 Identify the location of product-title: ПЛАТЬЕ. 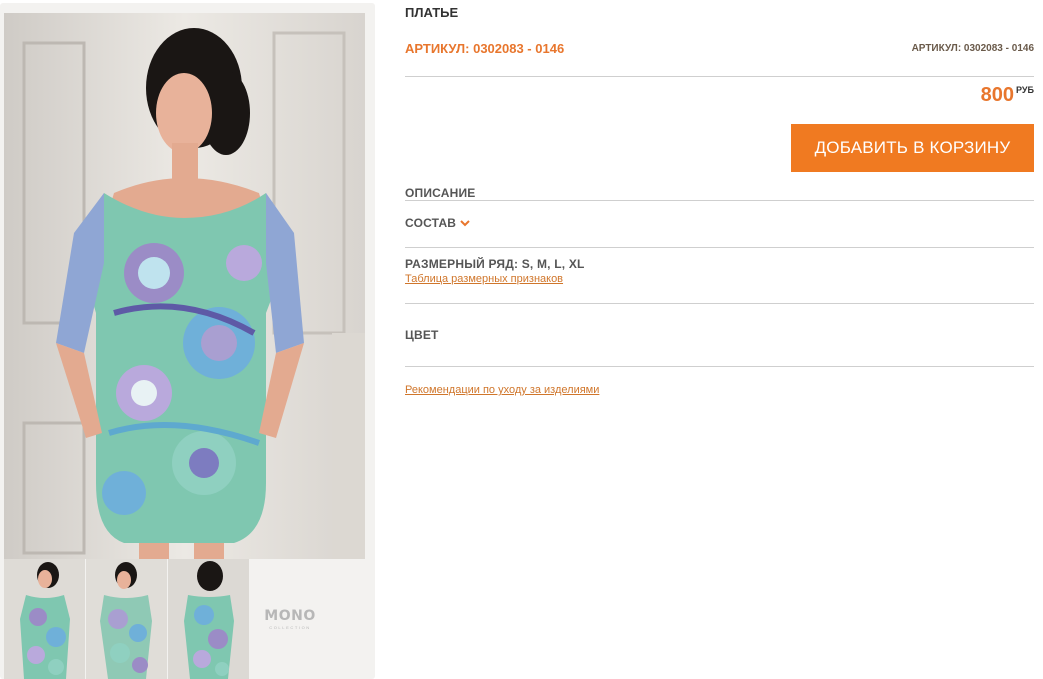
(432, 12).